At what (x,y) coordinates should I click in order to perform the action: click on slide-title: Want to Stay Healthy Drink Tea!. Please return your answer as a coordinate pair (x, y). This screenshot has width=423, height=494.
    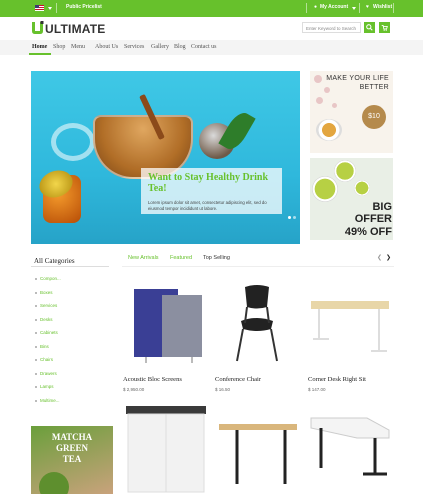
    Looking at the image, I should click on (208, 183).